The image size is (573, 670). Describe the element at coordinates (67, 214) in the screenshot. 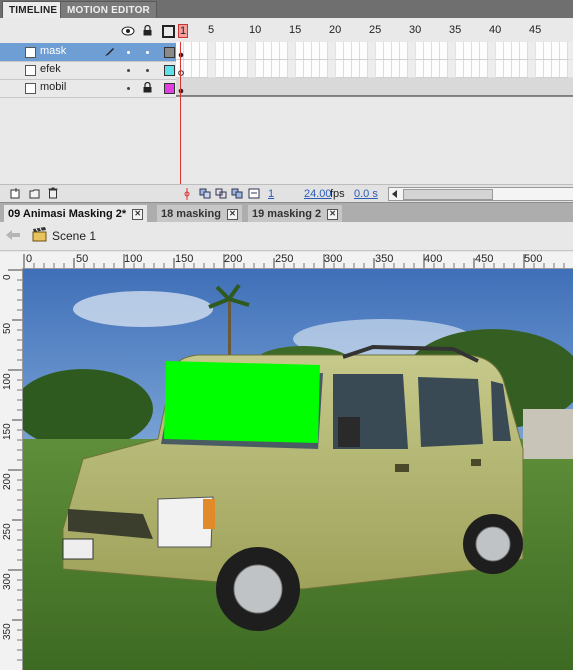

I see `doc-tab-label: 09 Animasi Masking 2*` at that location.